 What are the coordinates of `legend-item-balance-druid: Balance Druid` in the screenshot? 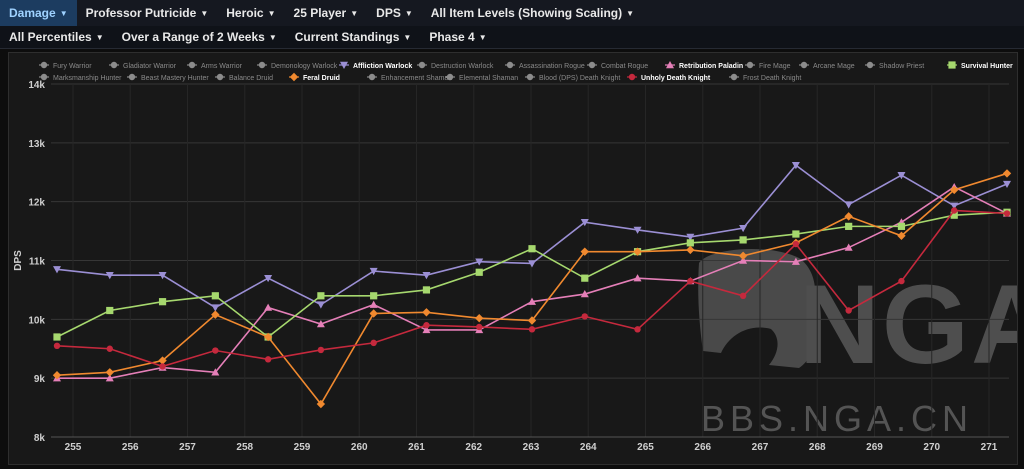 It's located at (251, 78).